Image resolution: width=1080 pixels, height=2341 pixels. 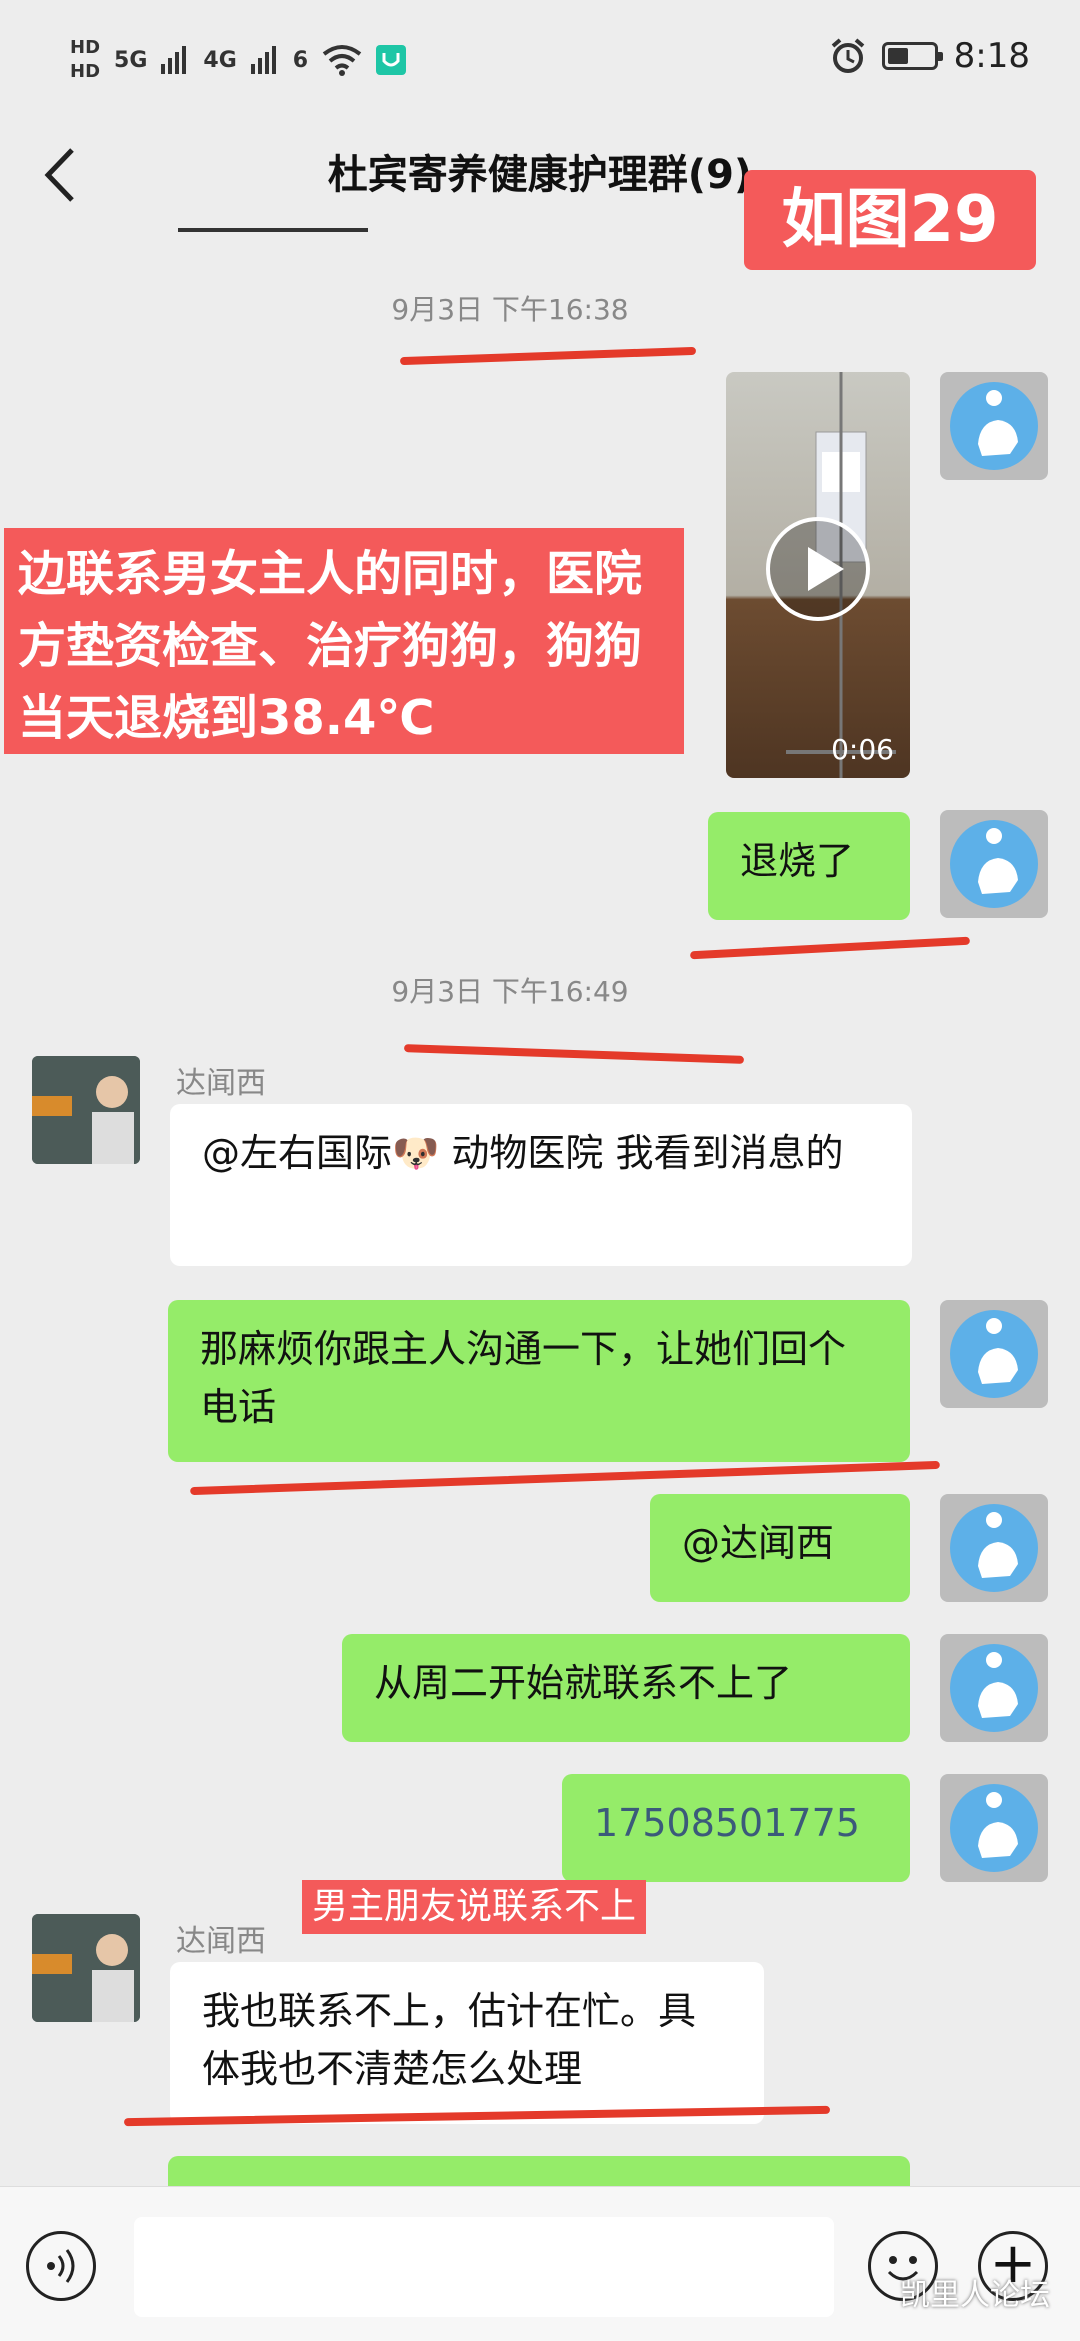 What do you see at coordinates (510, 991) in the screenshot?
I see `timestamp: 9月3日 下午16:49` at bounding box center [510, 991].